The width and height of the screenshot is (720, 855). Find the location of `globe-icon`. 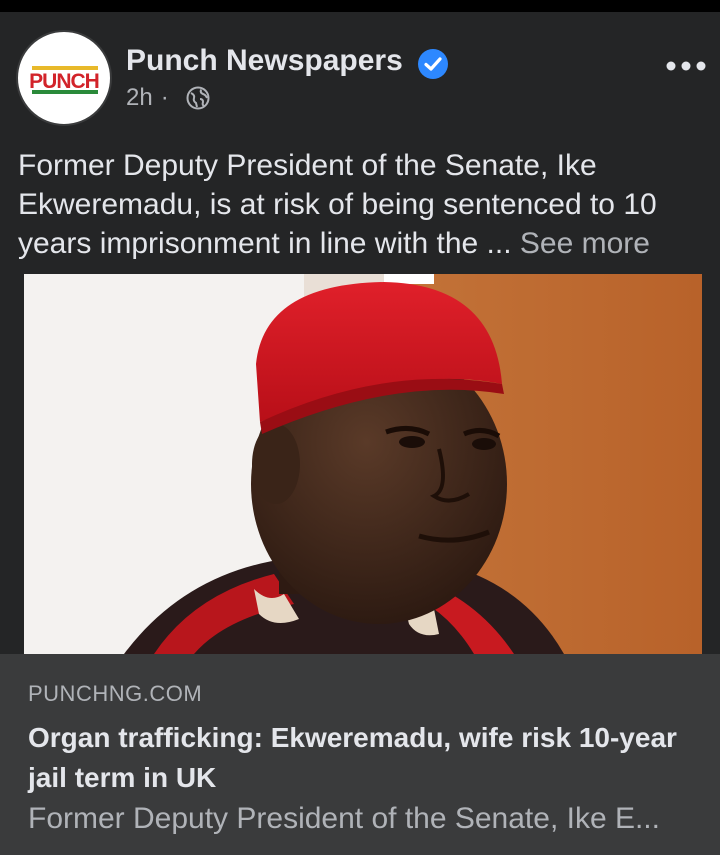

globe-icon is located at coordinates (198, 98).